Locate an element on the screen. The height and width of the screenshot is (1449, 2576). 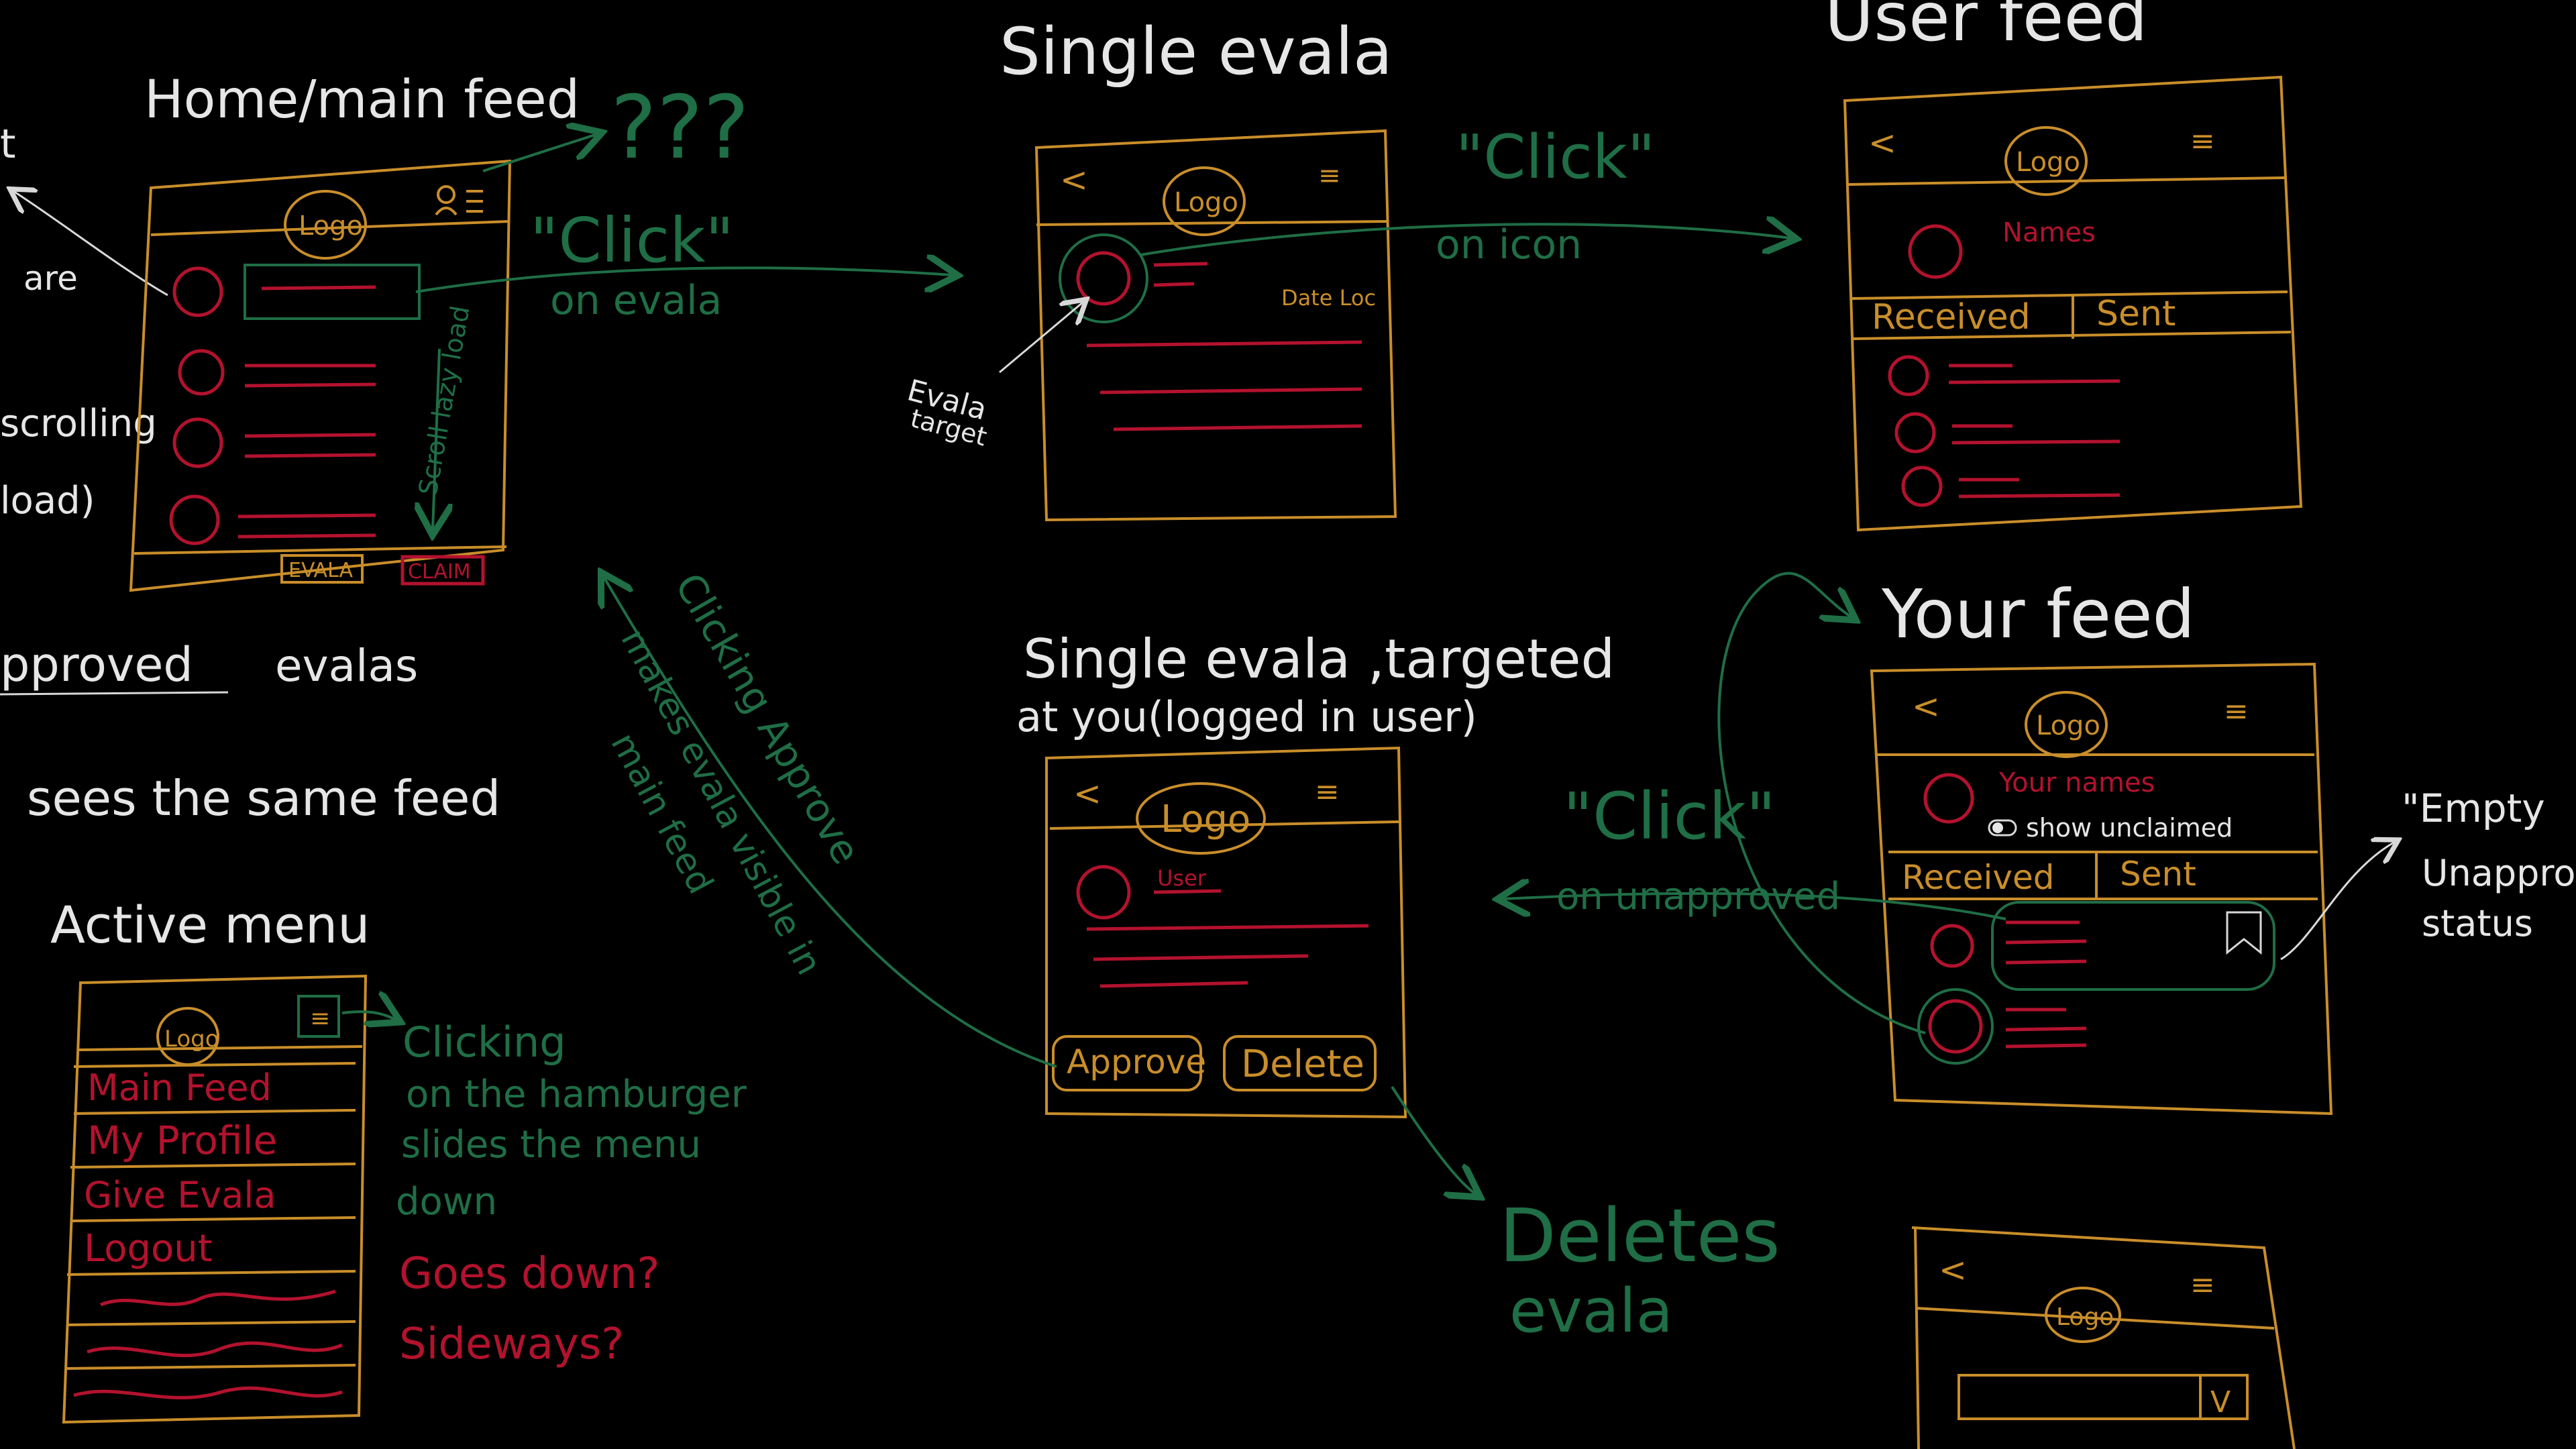
evala-button-label: EVALA is located at coordinates (320, 570).